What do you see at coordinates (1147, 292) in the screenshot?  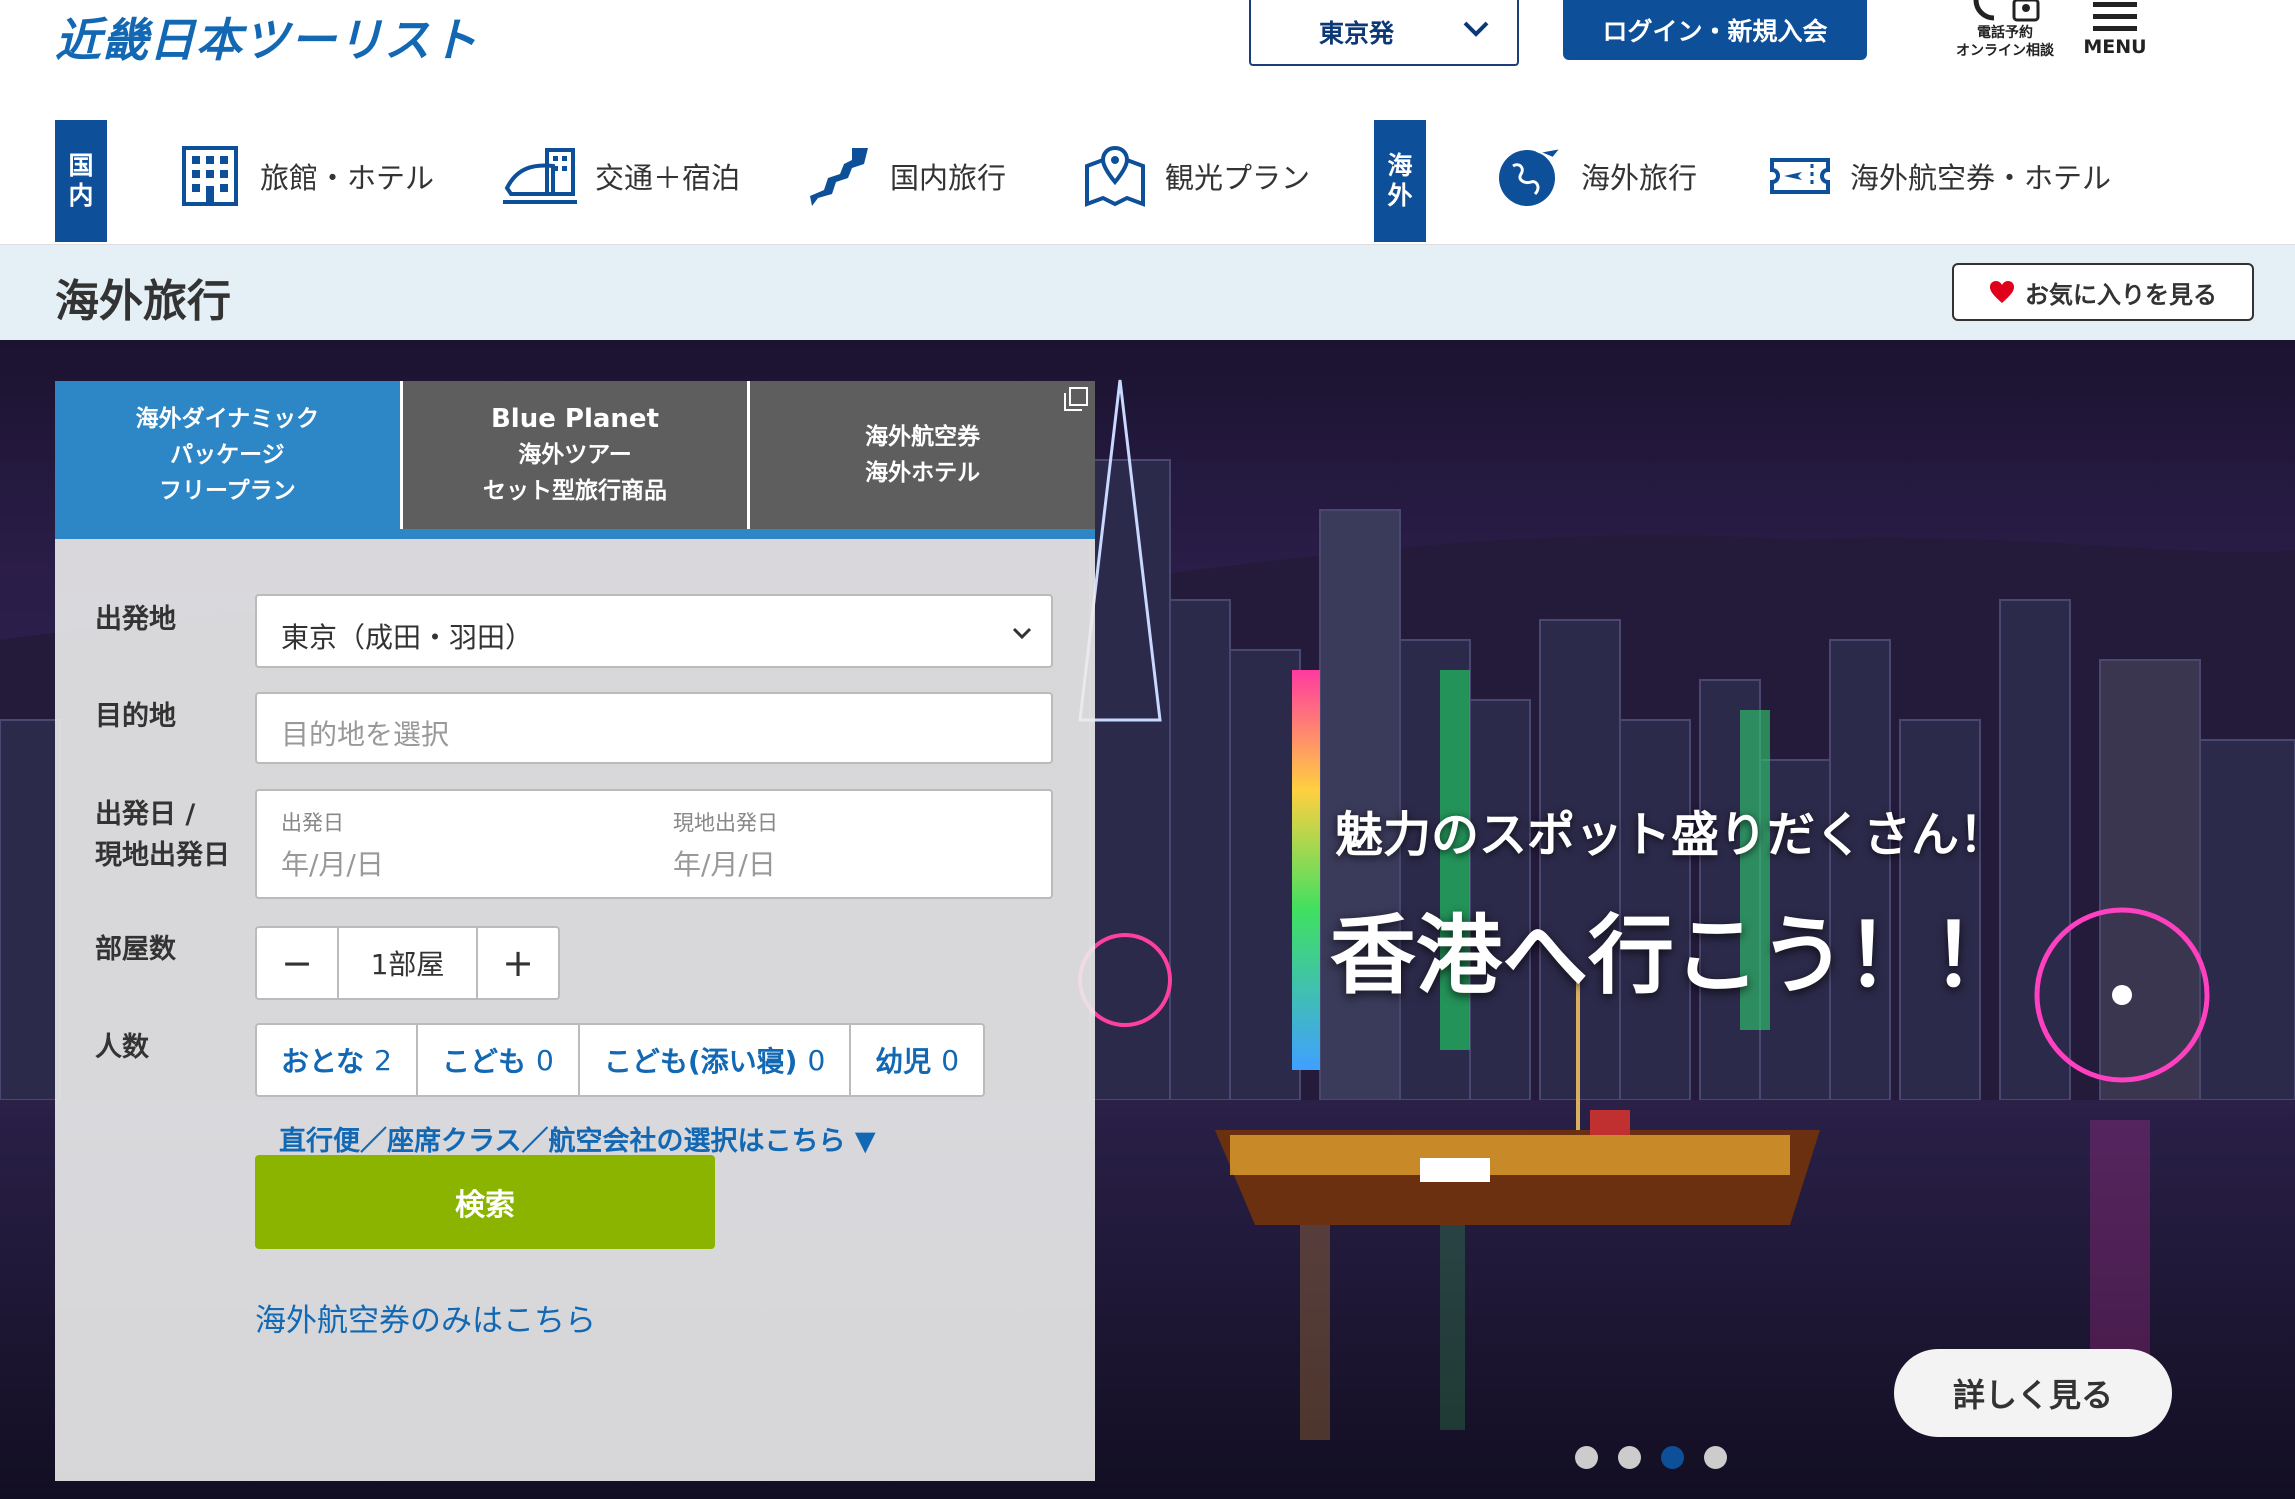 I see `page-title-bar: 海外旅行 お気に入りを見る` at bounding box center [1147, 292].